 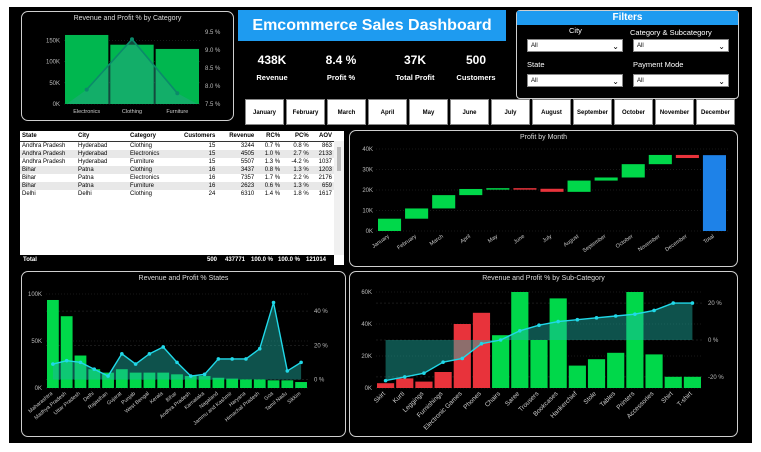 I want to click on x-tick-label: March, so click(x=437, y=241).